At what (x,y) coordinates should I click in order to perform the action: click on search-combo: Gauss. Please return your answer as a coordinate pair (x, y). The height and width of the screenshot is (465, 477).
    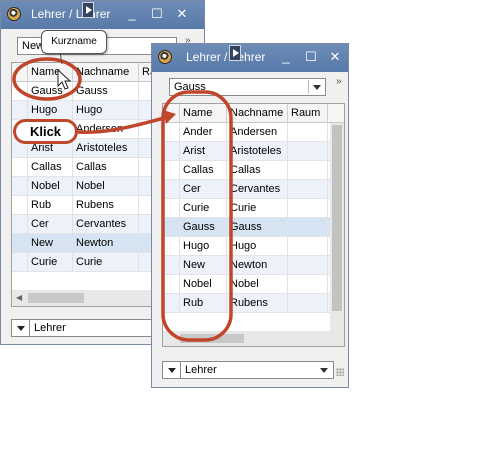
    Looking at the image, I should click on (247, 87).